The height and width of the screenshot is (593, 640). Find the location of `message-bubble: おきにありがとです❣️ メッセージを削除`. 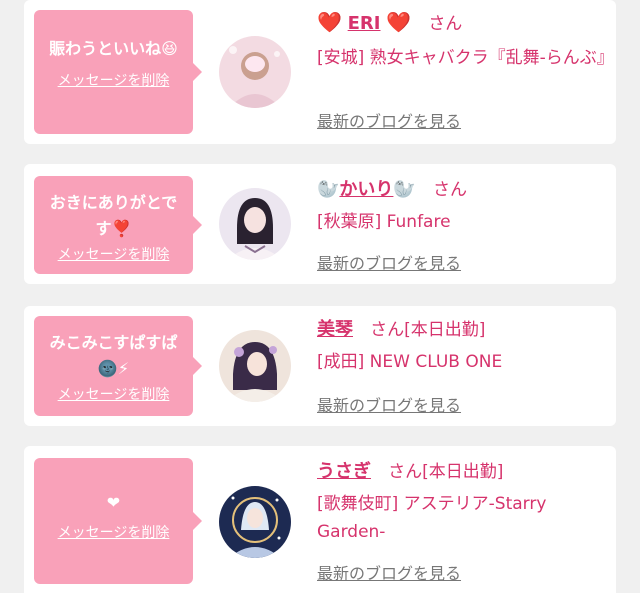

message-bubble: おきにありがとです❣️ メッセージを削除 is located at coordinates (118, 225).